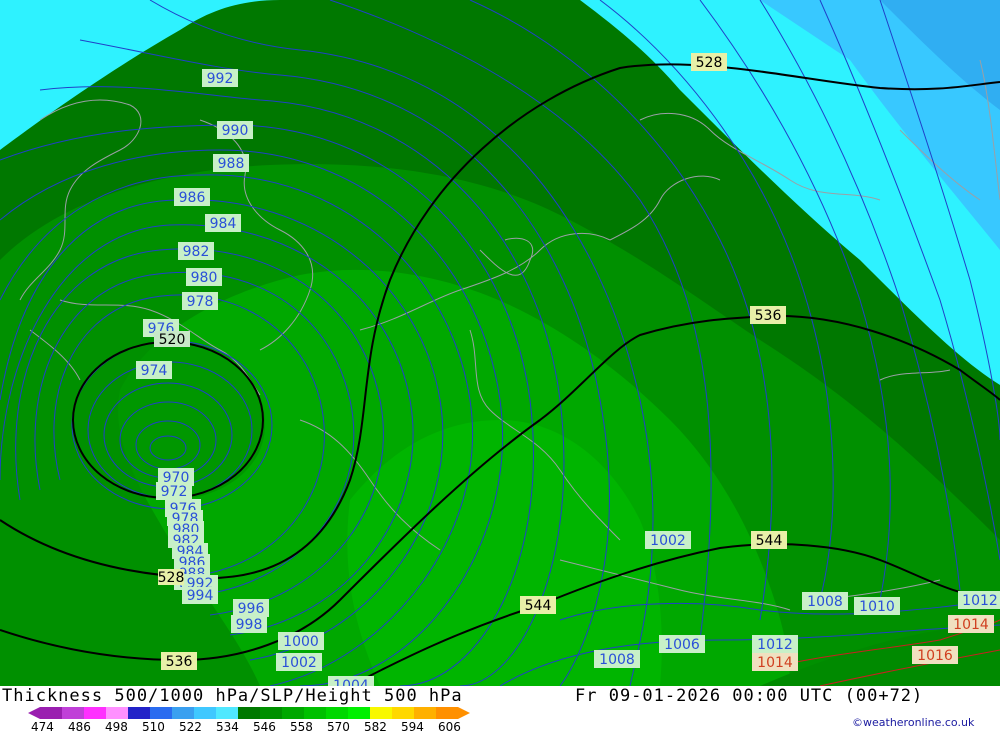 This screenshot has width=1000, height=734. I want to click on isobar-label: 972, so click(174, 491).